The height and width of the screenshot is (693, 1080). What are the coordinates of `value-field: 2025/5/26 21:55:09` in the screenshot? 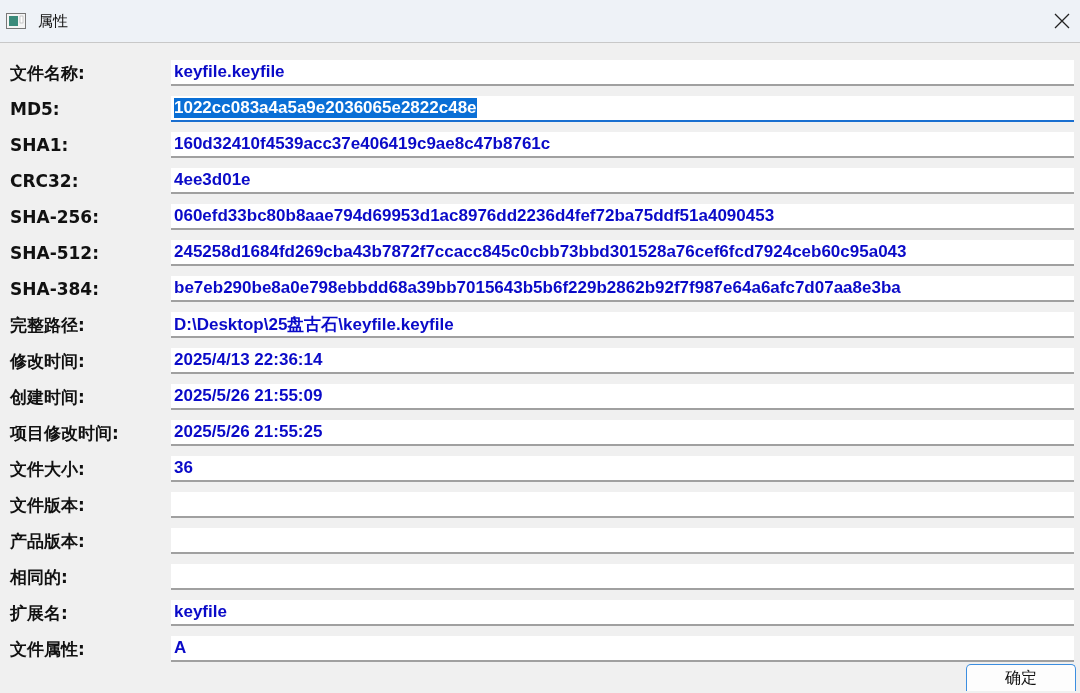 It's located at (622, 397).